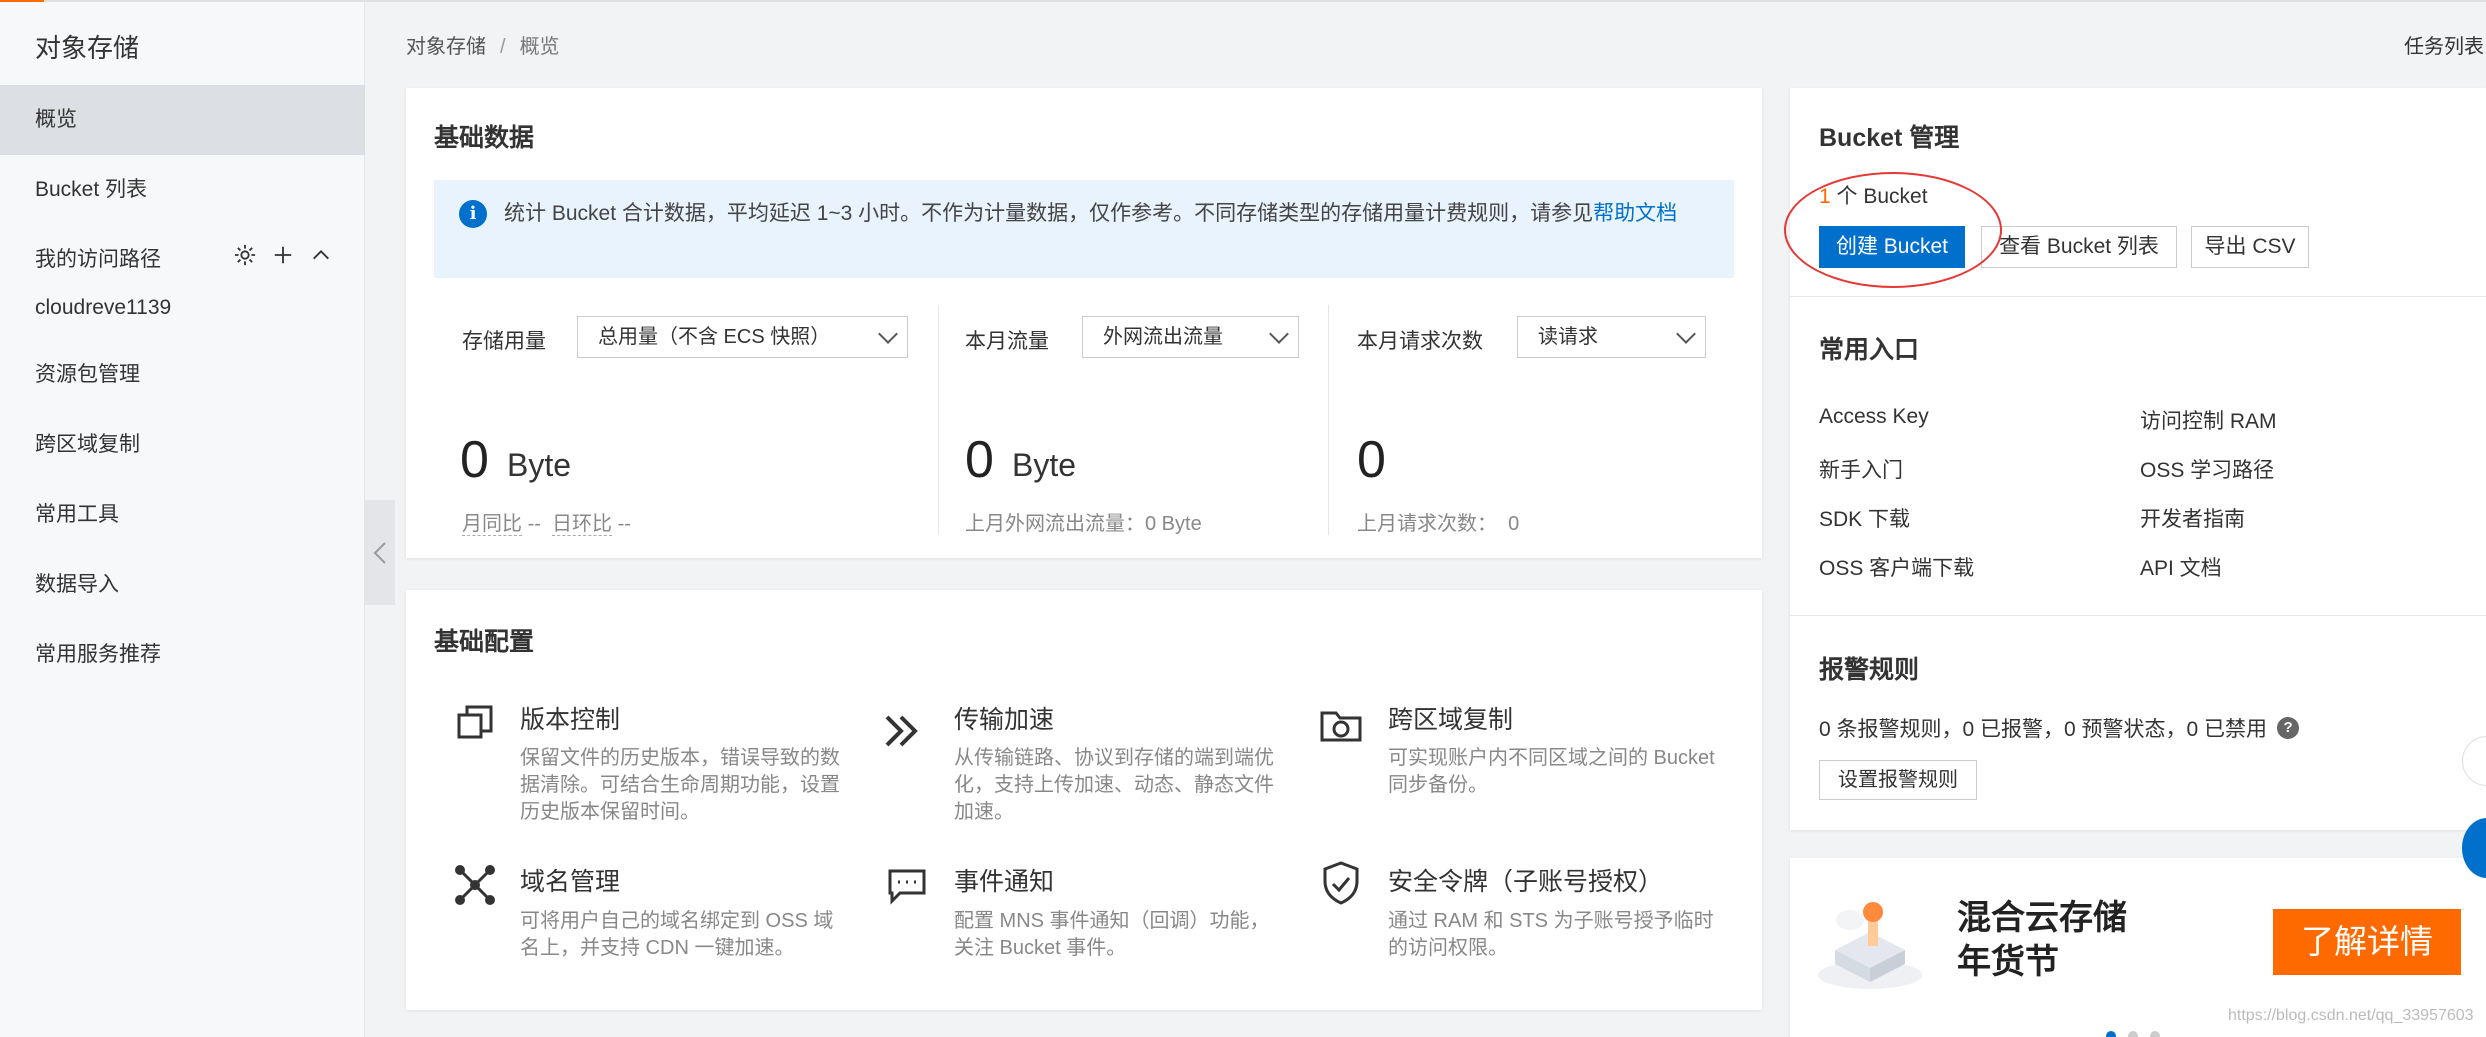 The width and height of the screenshot is (2486, 1037). I want to click on info-icon: i, so click(473, 214).